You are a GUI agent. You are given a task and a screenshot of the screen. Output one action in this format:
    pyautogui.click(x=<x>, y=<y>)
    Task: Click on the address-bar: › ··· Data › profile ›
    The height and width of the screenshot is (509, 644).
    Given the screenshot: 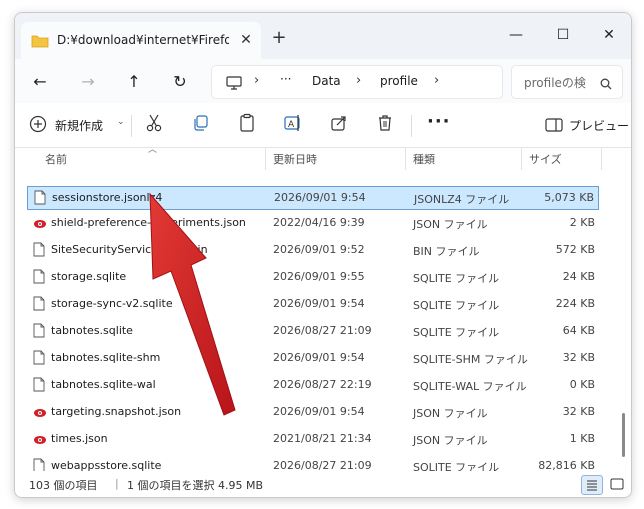 What is the action you would take?
    pyautogui.click(x=357, y=82)
    